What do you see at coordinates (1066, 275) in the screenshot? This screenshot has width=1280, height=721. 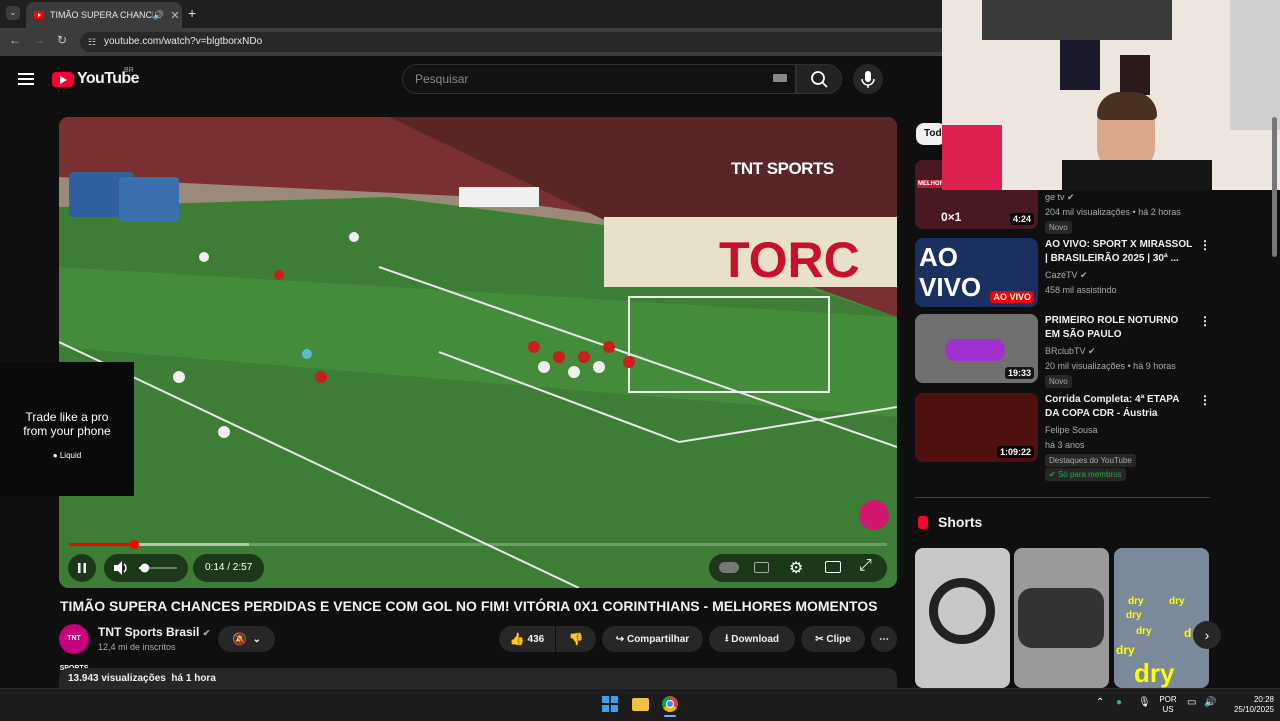 I see `channel-name: CazéTV ✔` at bounding box center [1066, 275].